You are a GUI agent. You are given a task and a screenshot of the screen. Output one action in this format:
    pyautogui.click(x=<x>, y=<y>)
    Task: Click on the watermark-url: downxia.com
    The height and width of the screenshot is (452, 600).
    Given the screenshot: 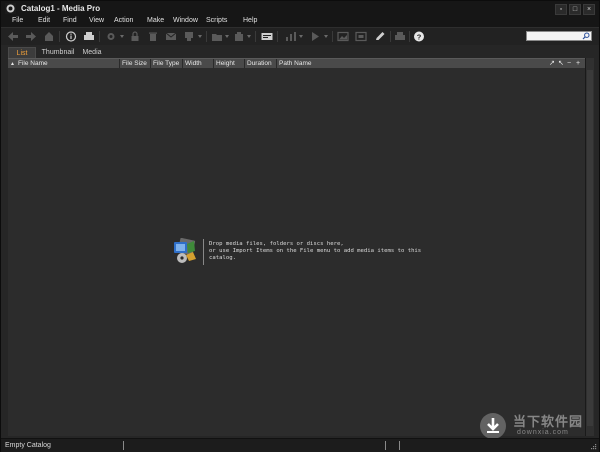 What is the action you would take?
    pyautogui.click(x=543, y=432)
    